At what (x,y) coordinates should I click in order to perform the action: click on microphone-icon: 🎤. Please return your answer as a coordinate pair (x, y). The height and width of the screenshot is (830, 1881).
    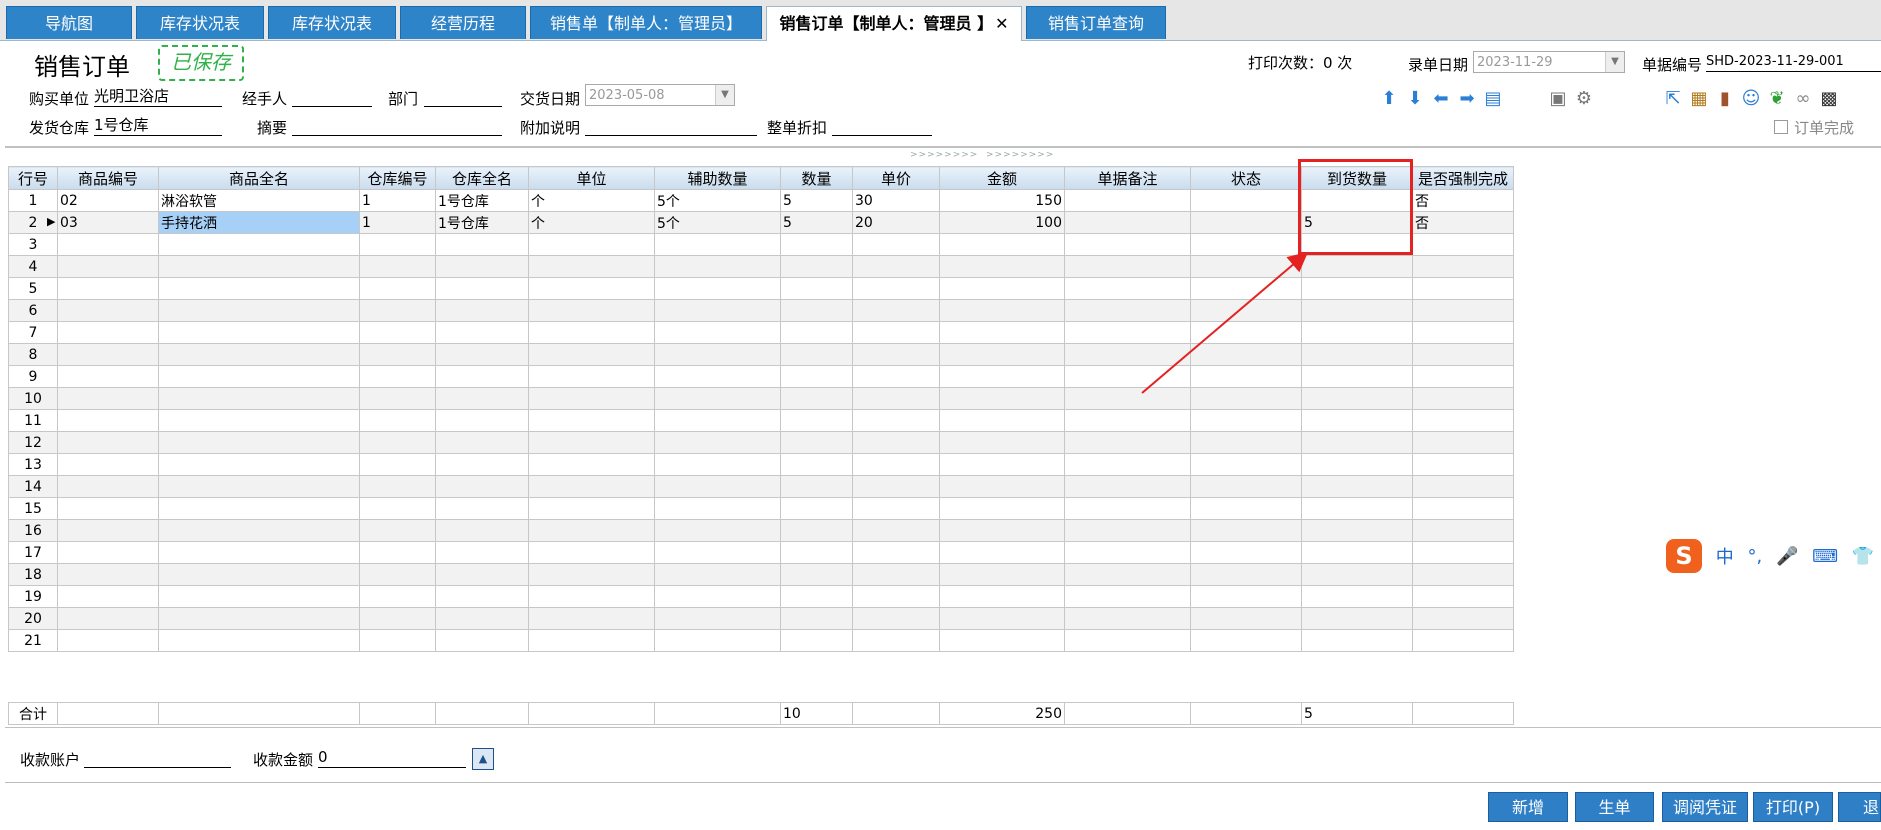
    Looking at the image, I should click on (1787, 556).